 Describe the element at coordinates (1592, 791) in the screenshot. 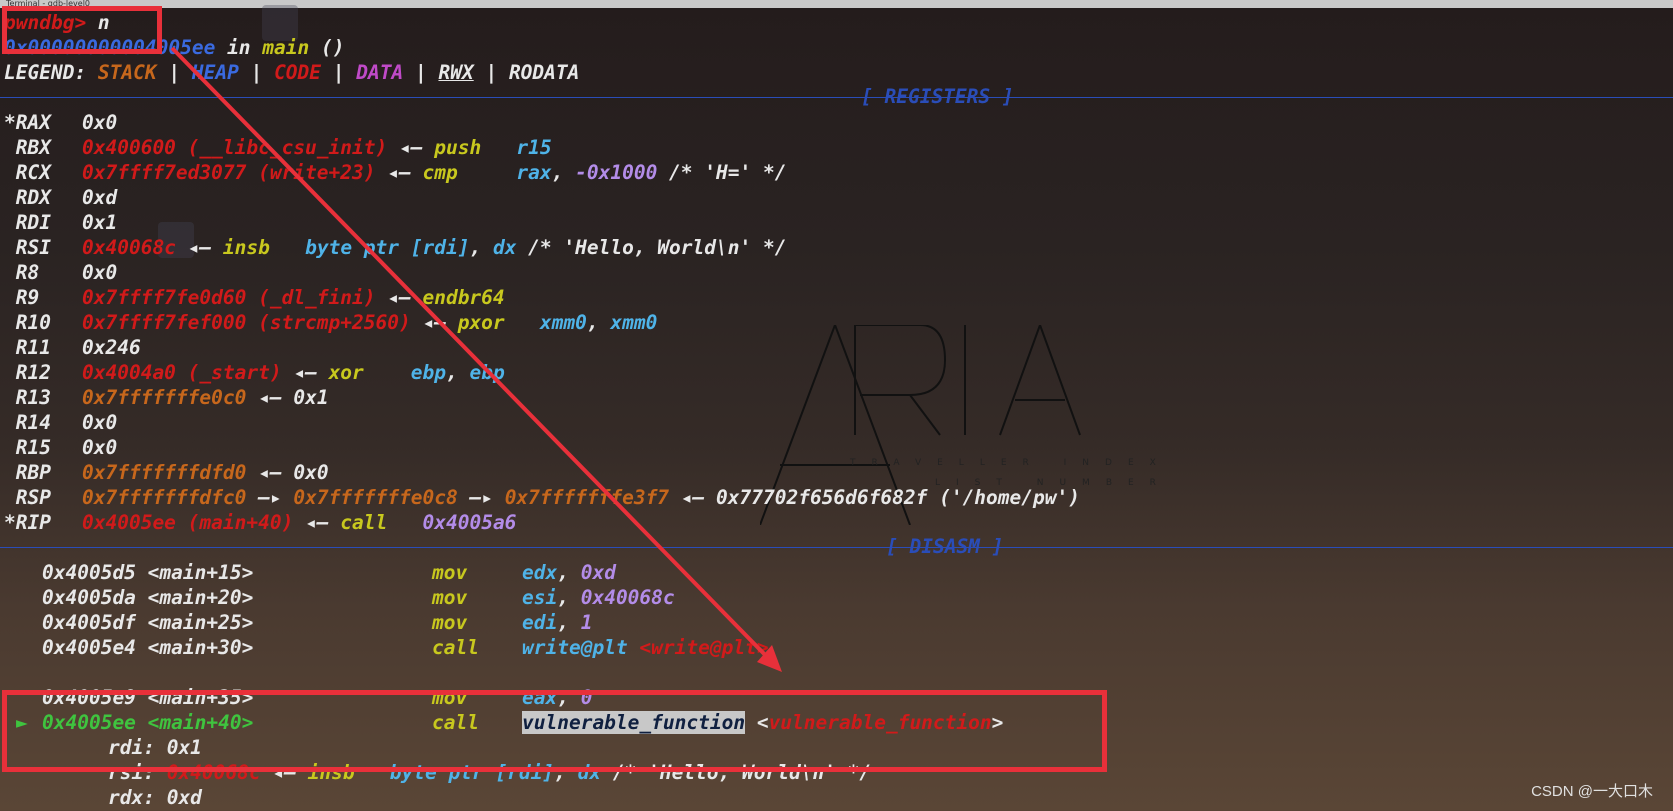

I see `csdn-watermark: CSDN @一大口木` at that location.